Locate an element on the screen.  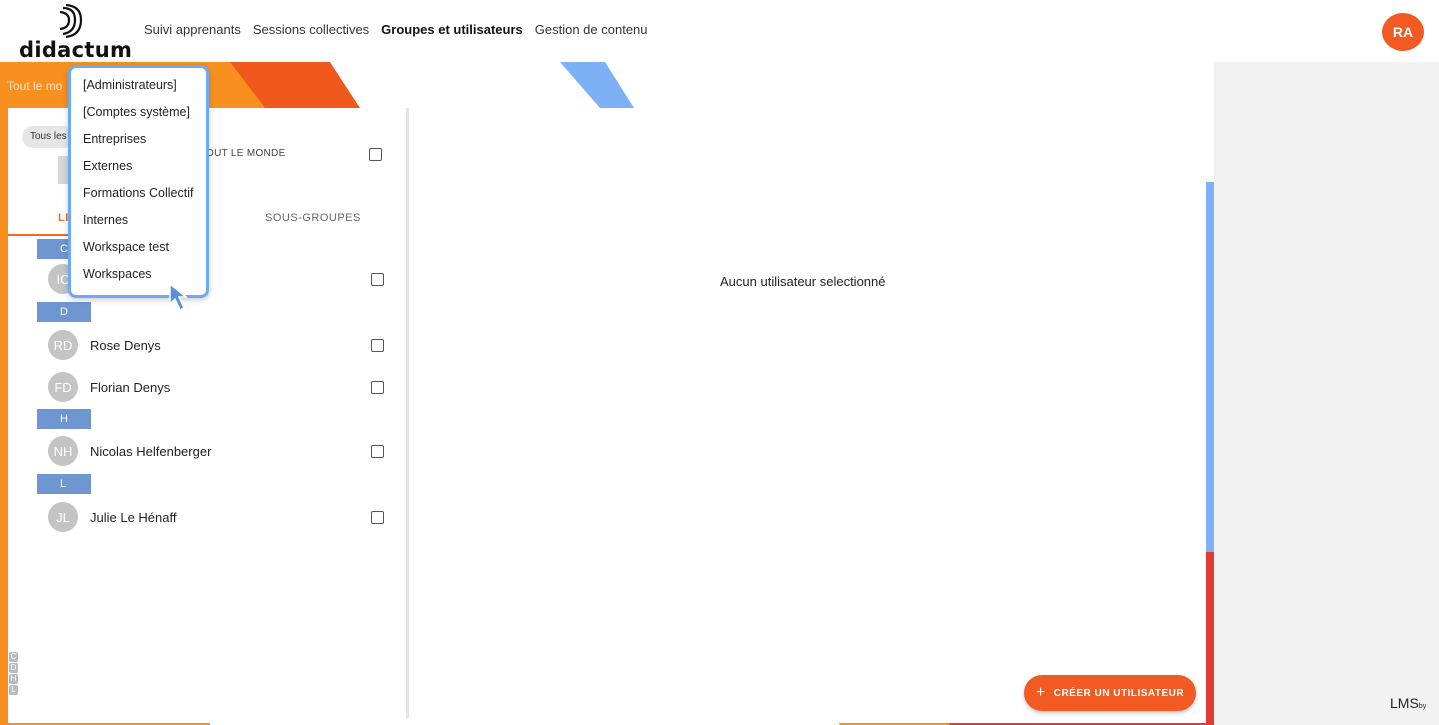
user-row: FD Florian Denys is located at coordinates (218, 387).